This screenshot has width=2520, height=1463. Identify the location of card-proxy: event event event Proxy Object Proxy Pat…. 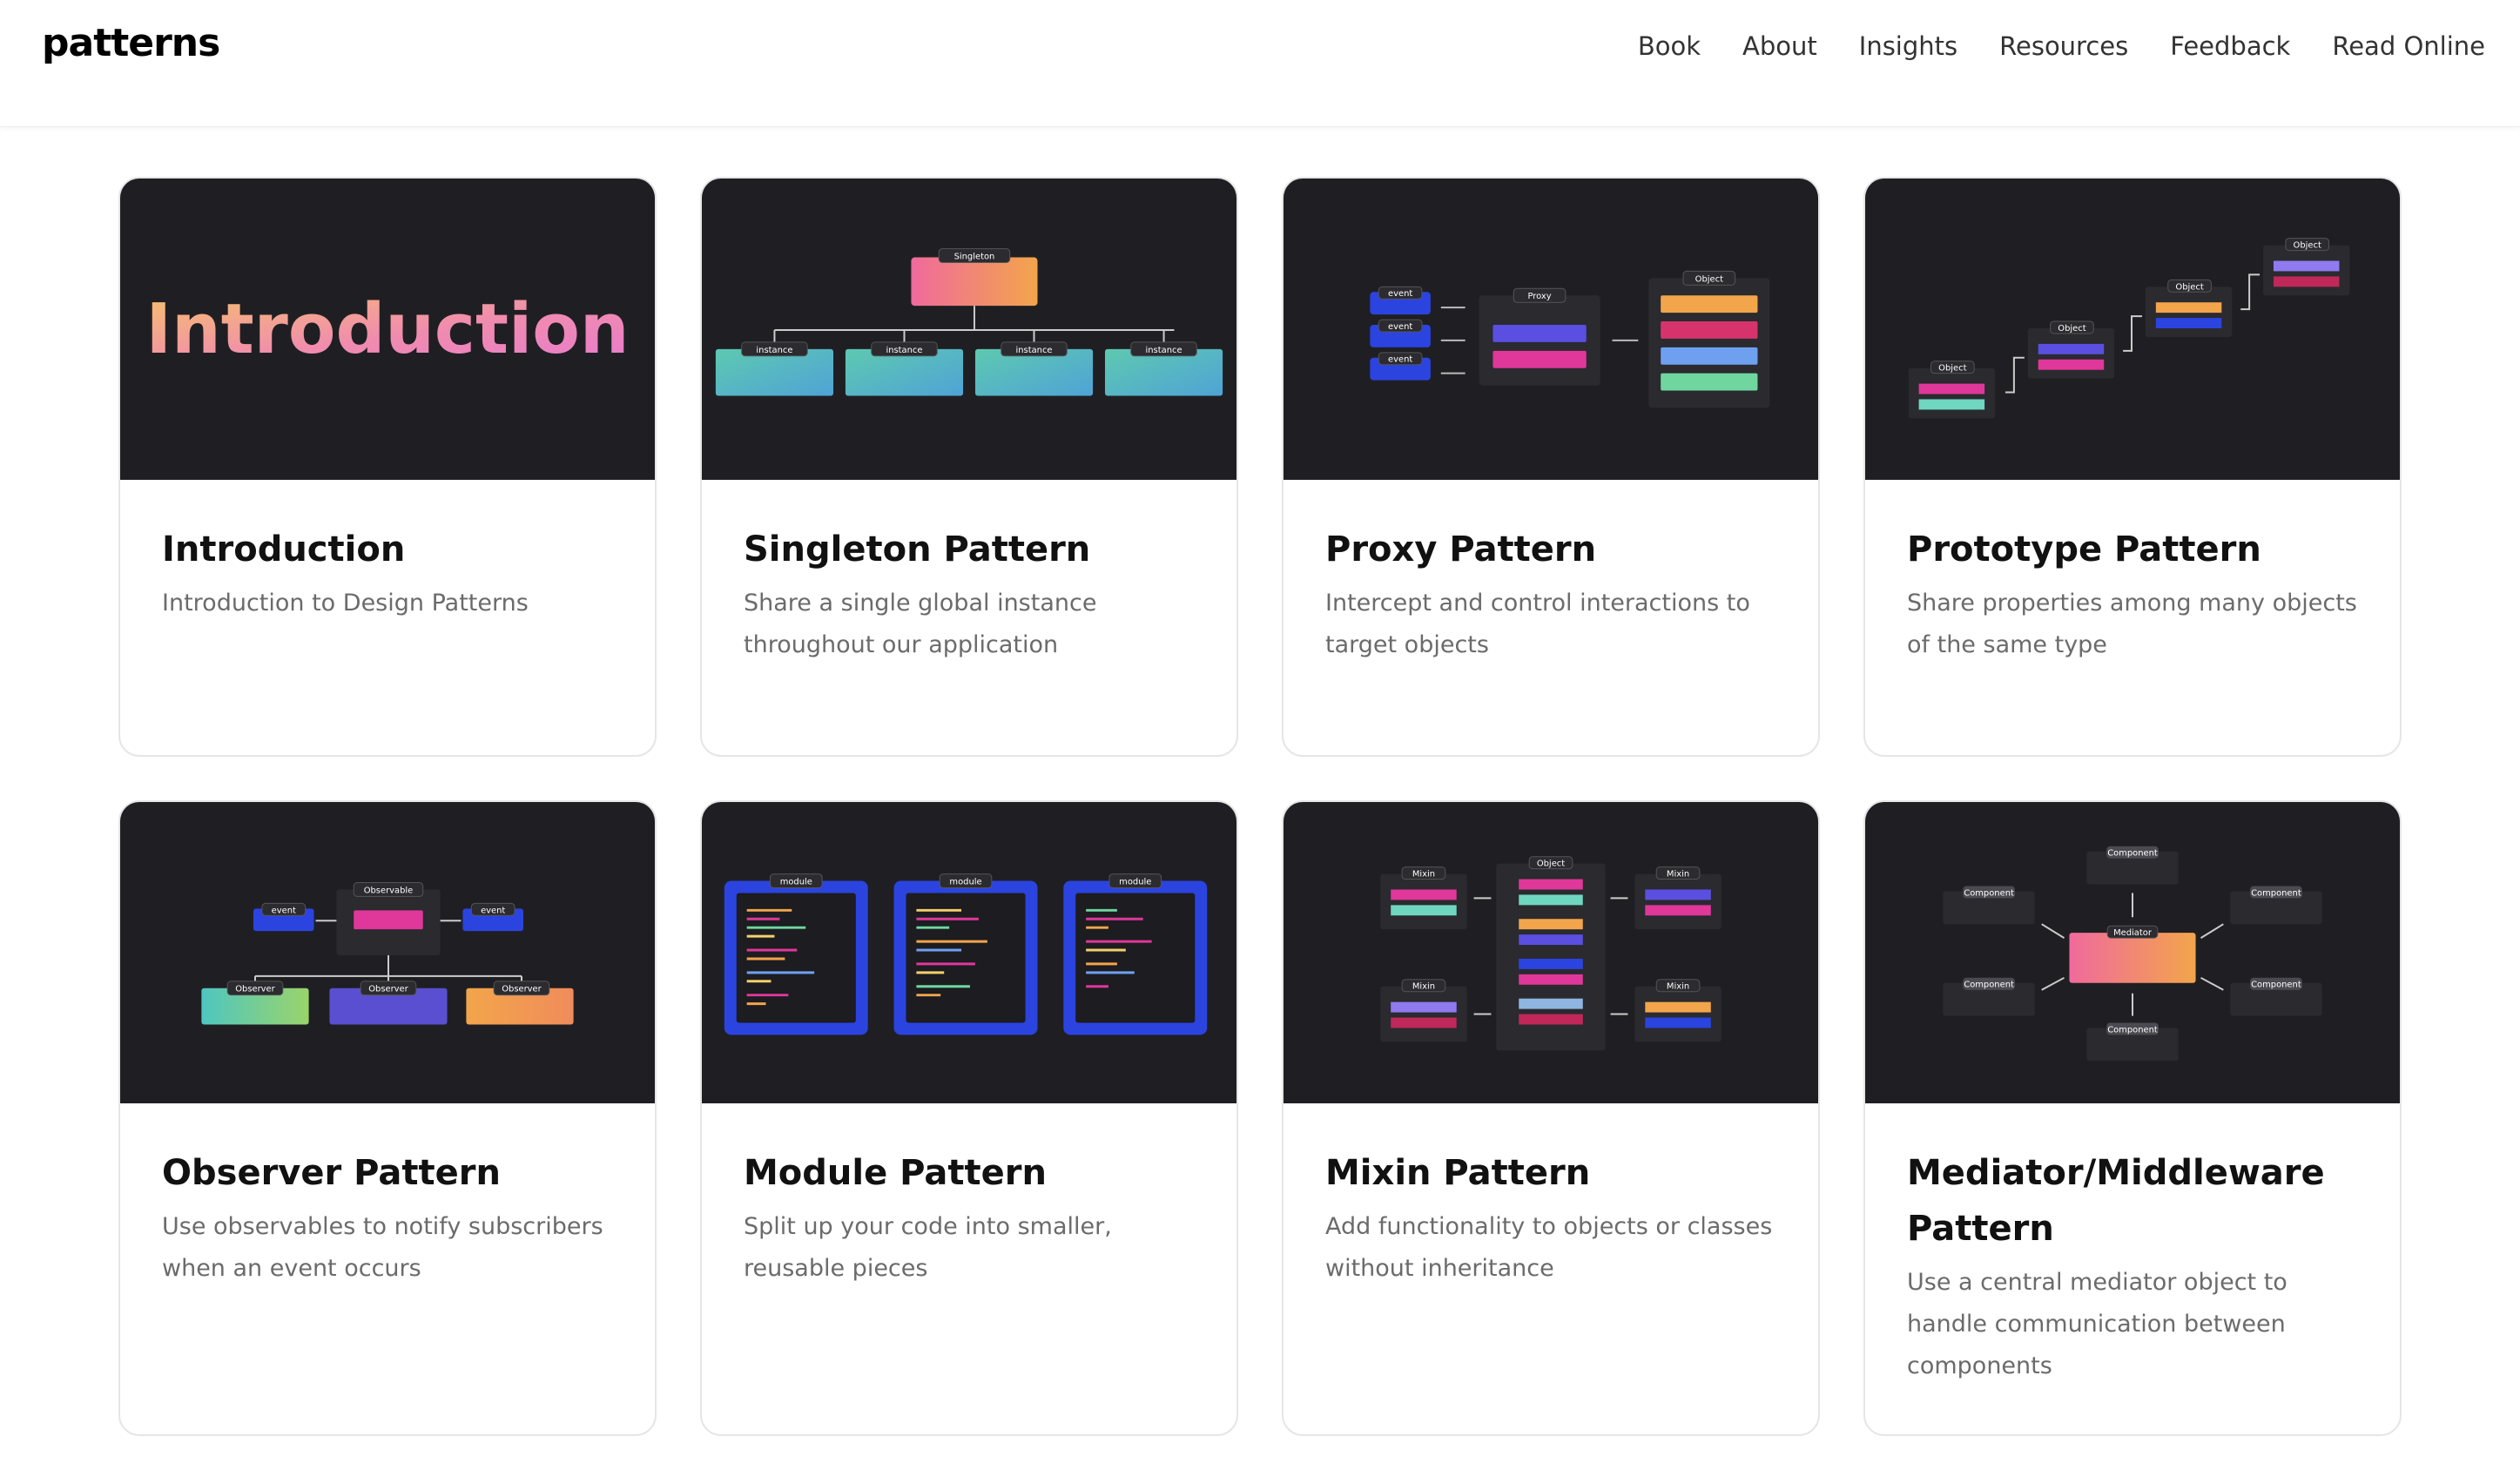
(1551, 467).